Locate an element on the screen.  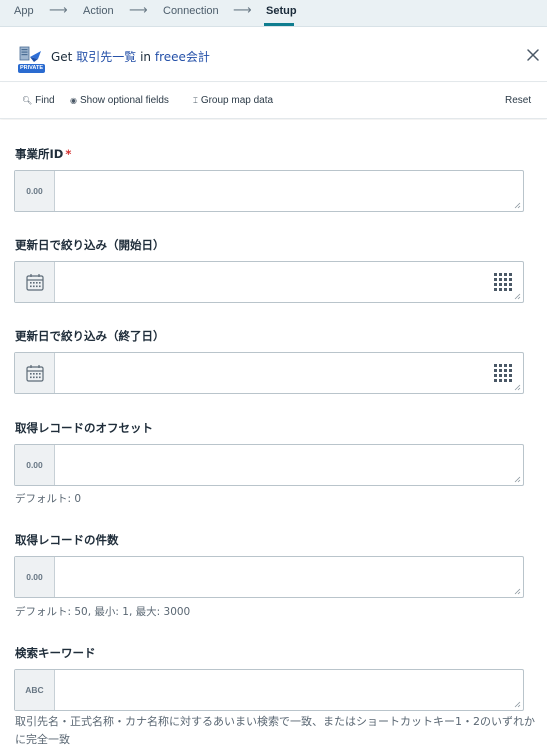
find-button: 🔍︎ Find is located at coordinates (38, 100).